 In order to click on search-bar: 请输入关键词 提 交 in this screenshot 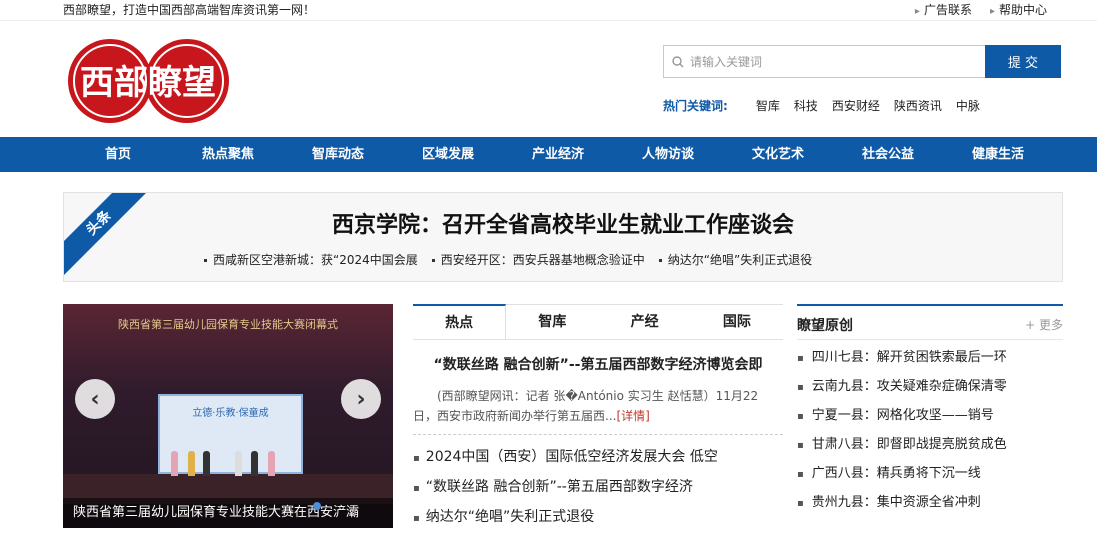, I will do `click(862, 61)`.